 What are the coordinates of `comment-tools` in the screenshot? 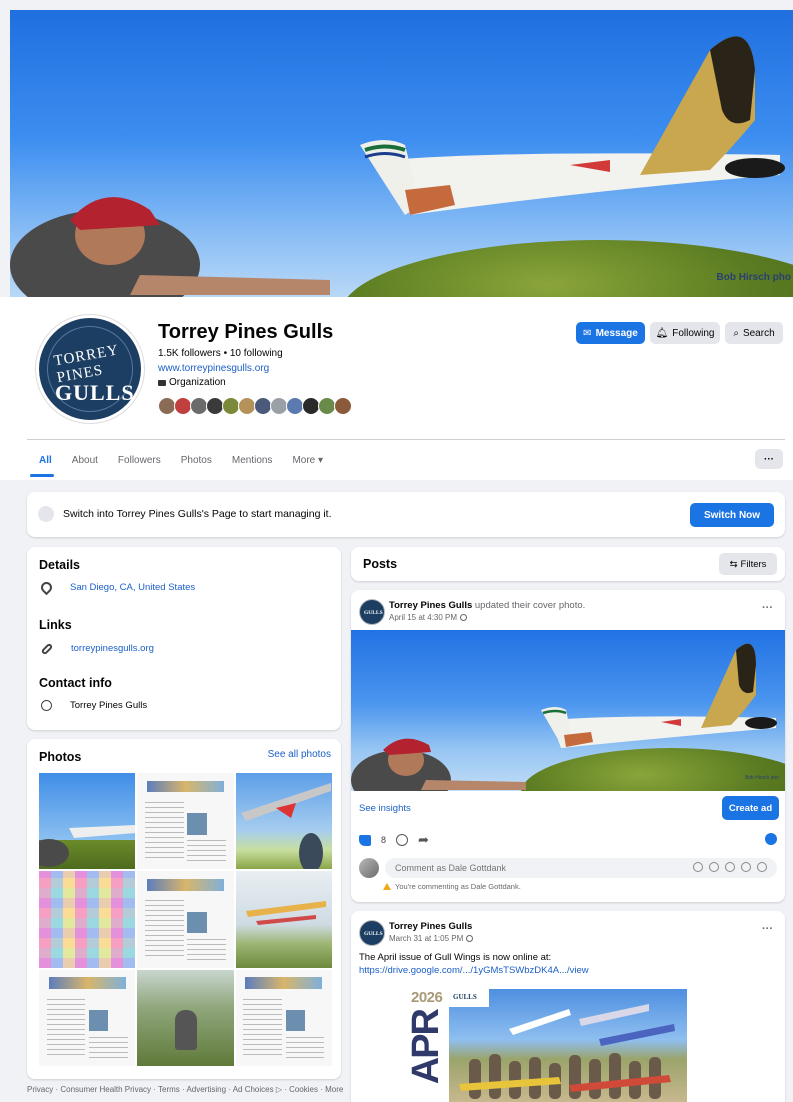 It's located at (730, 867).